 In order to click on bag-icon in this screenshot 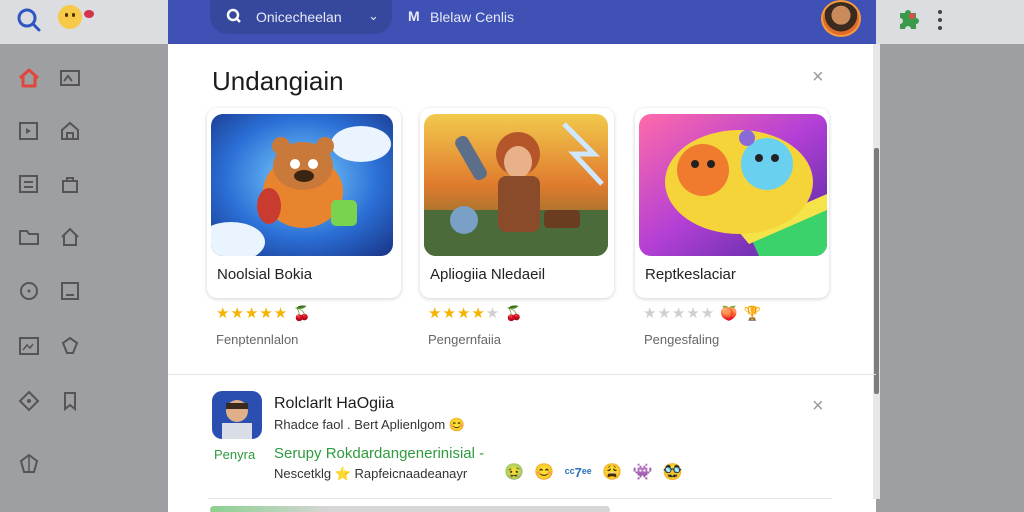, I will do `click(70, 184)`.